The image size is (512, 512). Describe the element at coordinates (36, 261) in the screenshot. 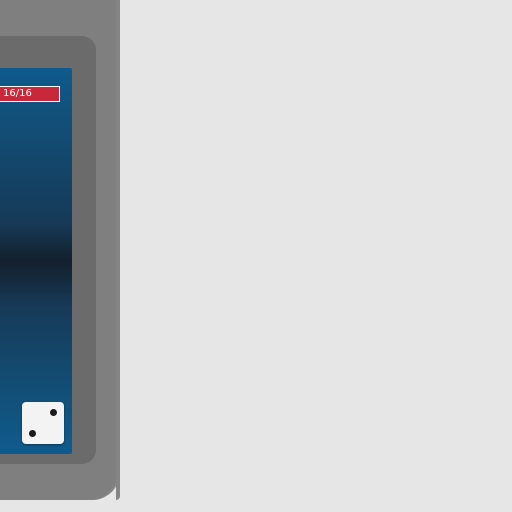

I see `playing-card` at that location.